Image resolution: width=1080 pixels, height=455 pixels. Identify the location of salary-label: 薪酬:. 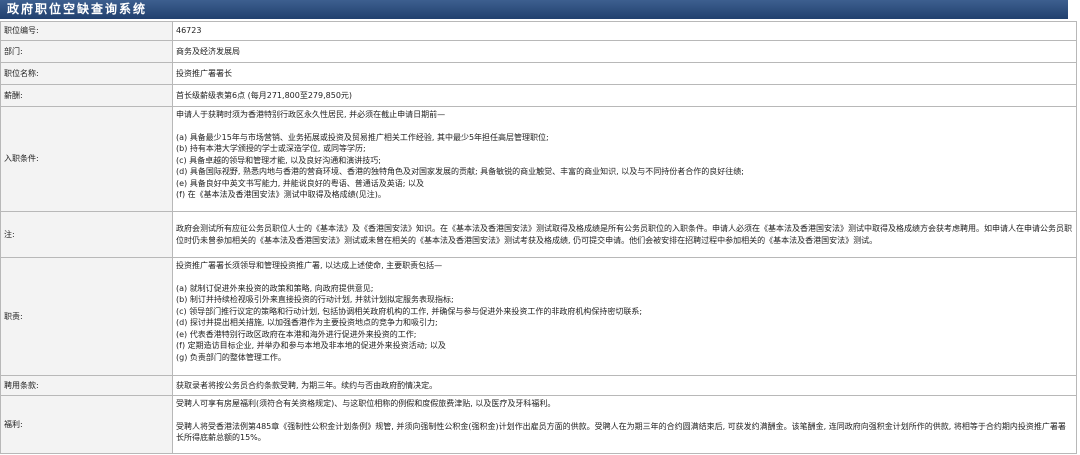
(86, 95).